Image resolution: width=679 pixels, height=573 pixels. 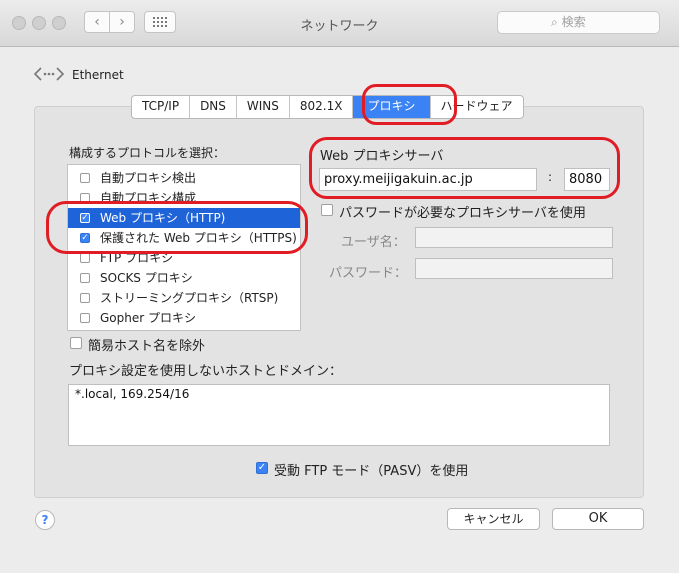 What do you see at coordinates (263, 107) in the screenshot?
I see `tab-wins: WINS` at bounding box center [263, 107].